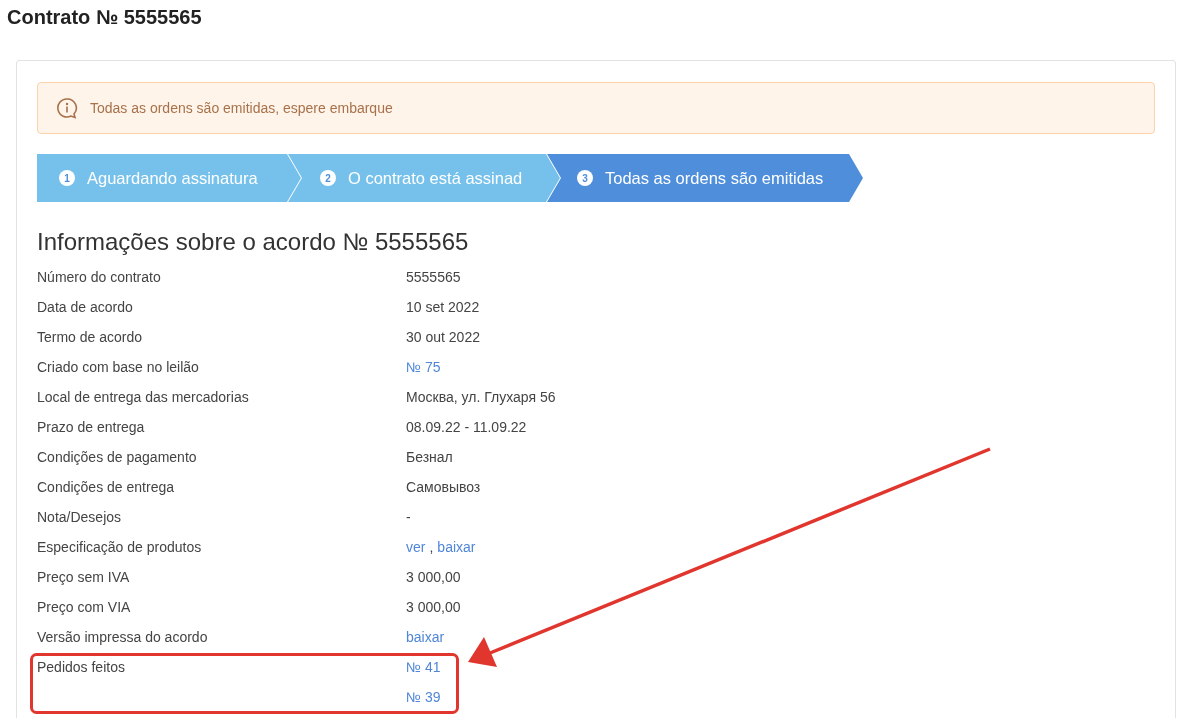  Describe the element at coordinates (90, 337) in the screenshot. I see `field-label: Termo de acordo` at that location.